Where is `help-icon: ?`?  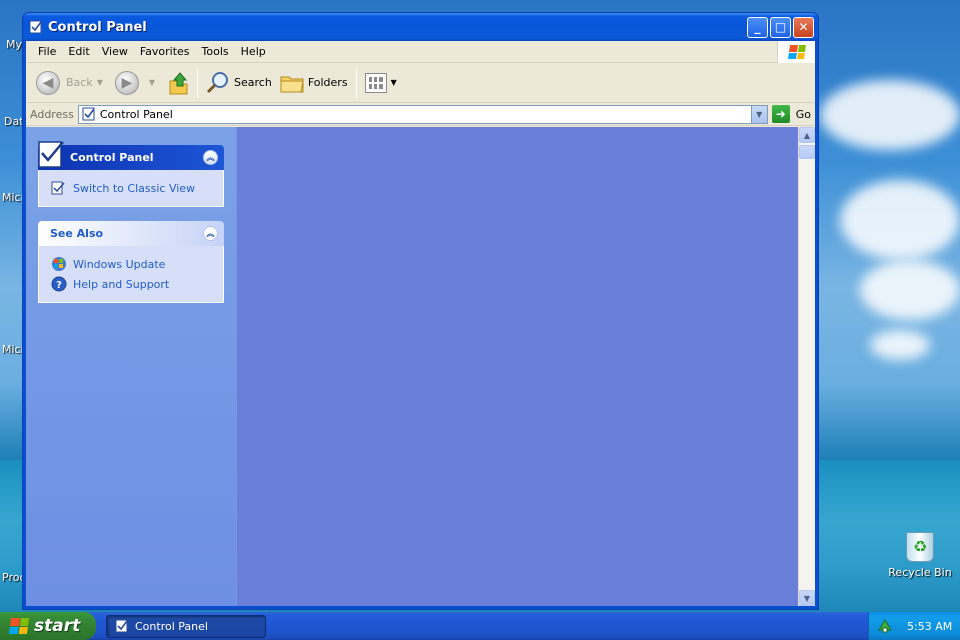
help-icon: ? is located at coordinates (59, 284).